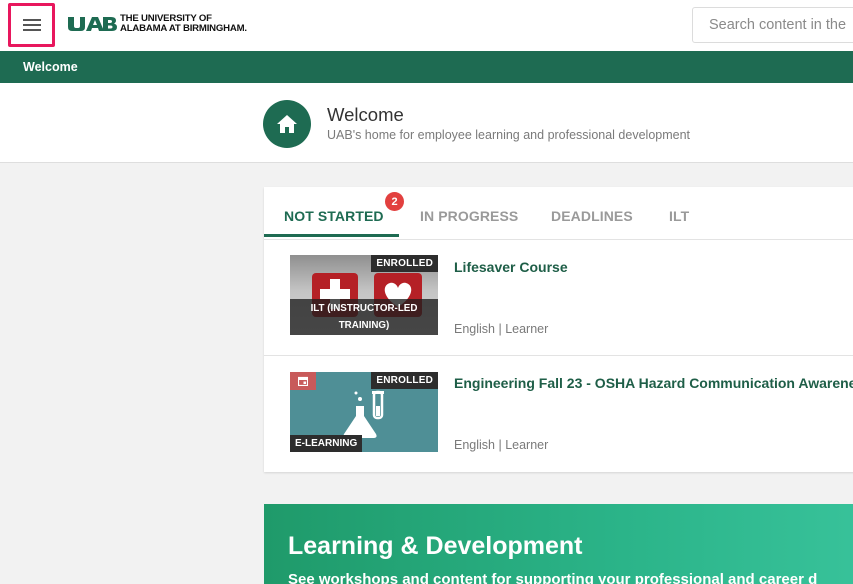 Image resolution: width=853 pixels, height=584 pixels. I want to click on logo-text-line2: ALABAMA AT BIRMINGHAM., so click(183, 28).